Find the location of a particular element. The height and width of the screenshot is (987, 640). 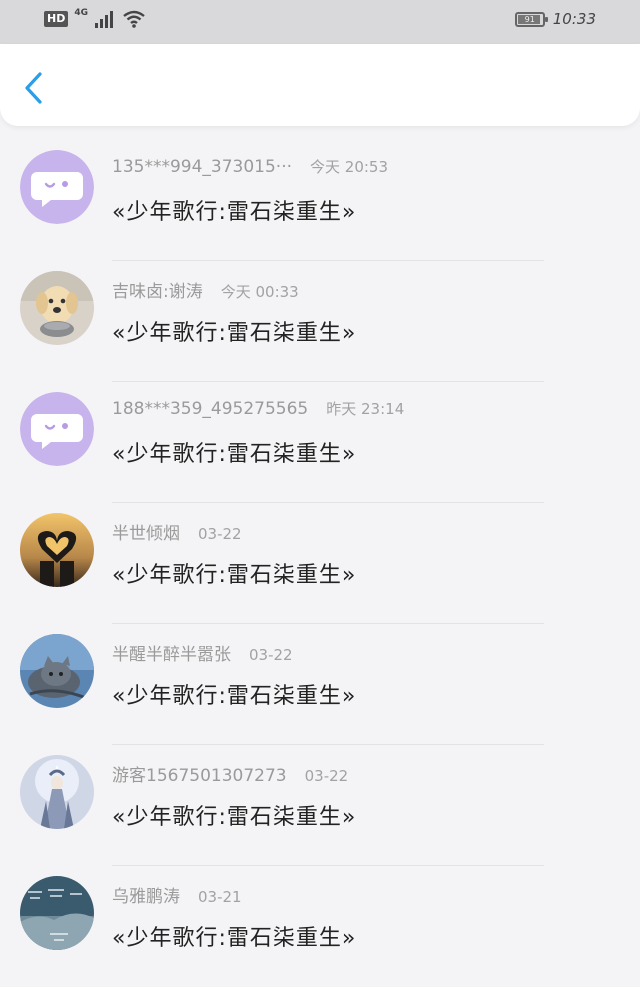

list-item: 半醒半醉半嚣张 03-22 «少年歌行:雷石柒重生» is located at coordinates (320, 684).